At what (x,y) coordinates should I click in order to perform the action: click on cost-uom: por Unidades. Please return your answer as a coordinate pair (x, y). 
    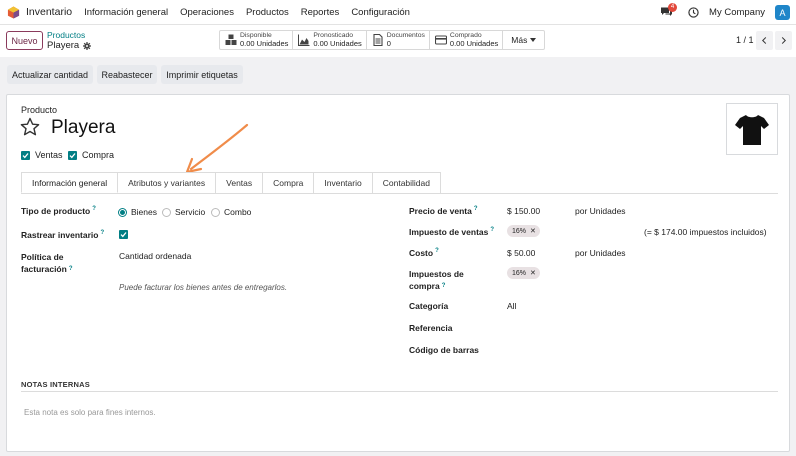
    Looking at the image, I should click on (600, 253).